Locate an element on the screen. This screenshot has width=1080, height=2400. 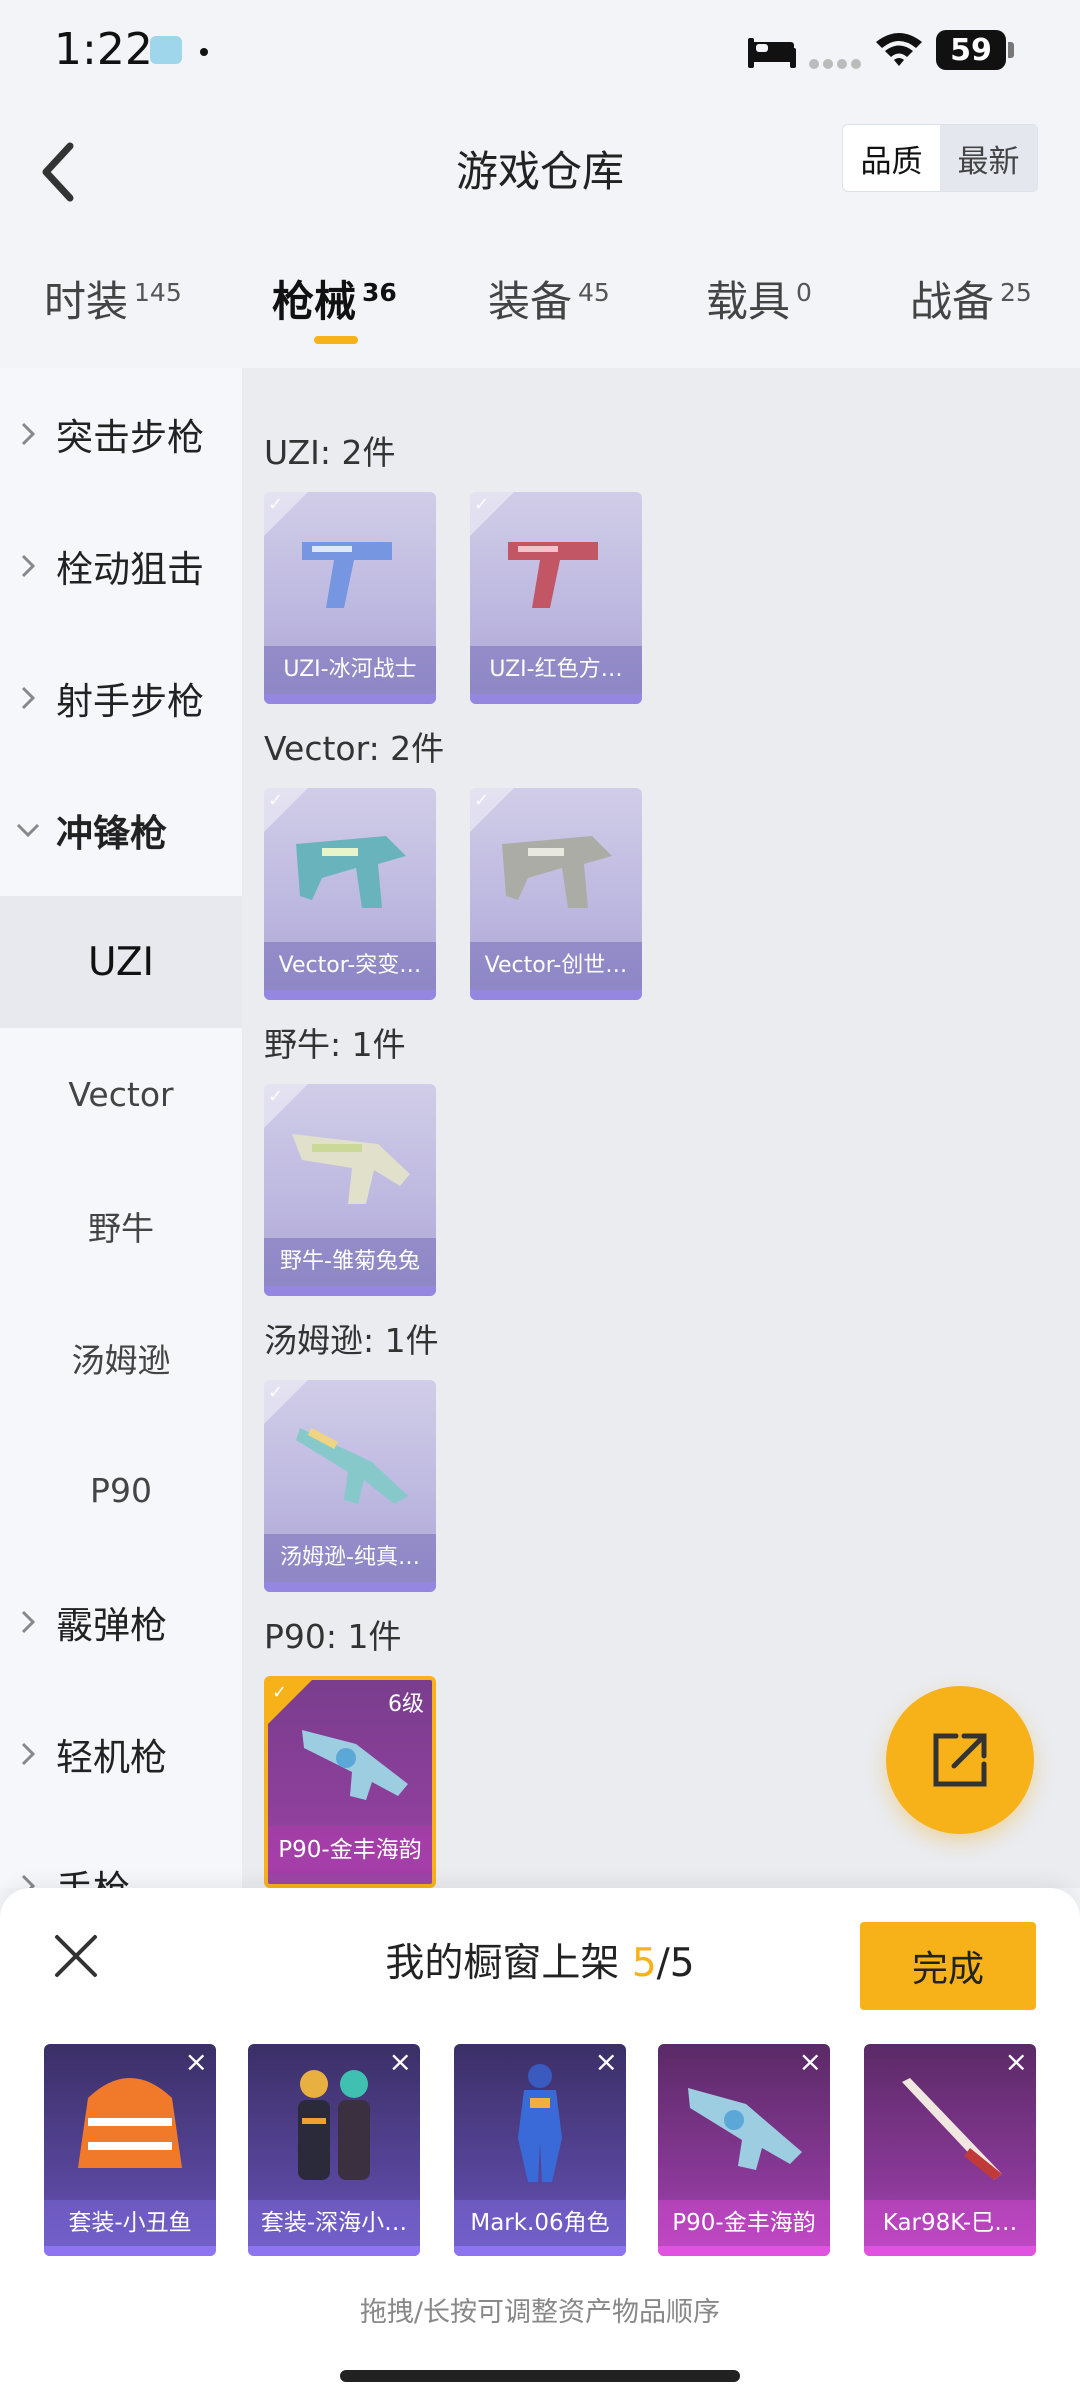
notification-dot-icon is located at coordinates (204, 52).